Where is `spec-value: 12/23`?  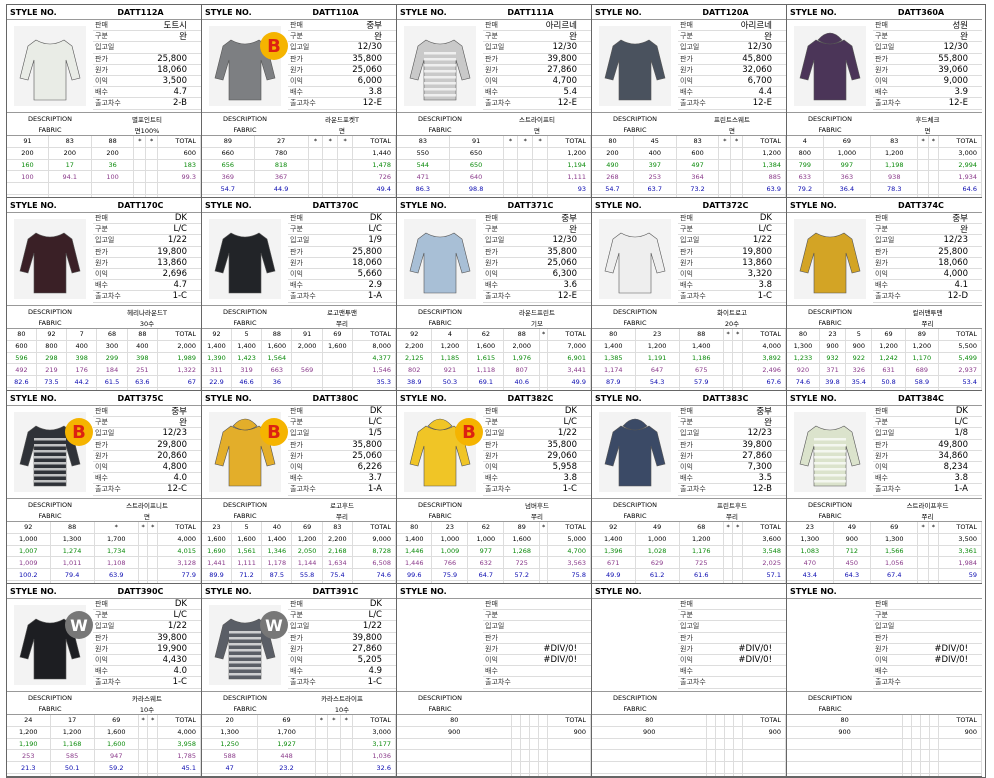 spec-value: 12/23 is located at coordinates (760, 433).